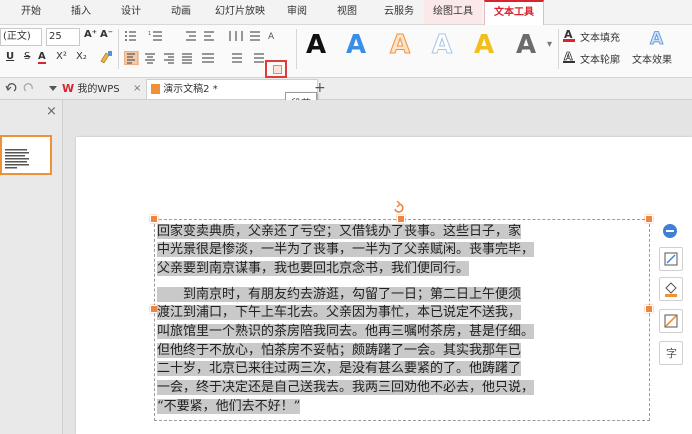 The image size is (692, 434). Describe the element at coordinates (313, 268) in the screenshot. I see `text-line: 父亲要到南京谋事，我也要回北京念书，我们便同行。` at that location.